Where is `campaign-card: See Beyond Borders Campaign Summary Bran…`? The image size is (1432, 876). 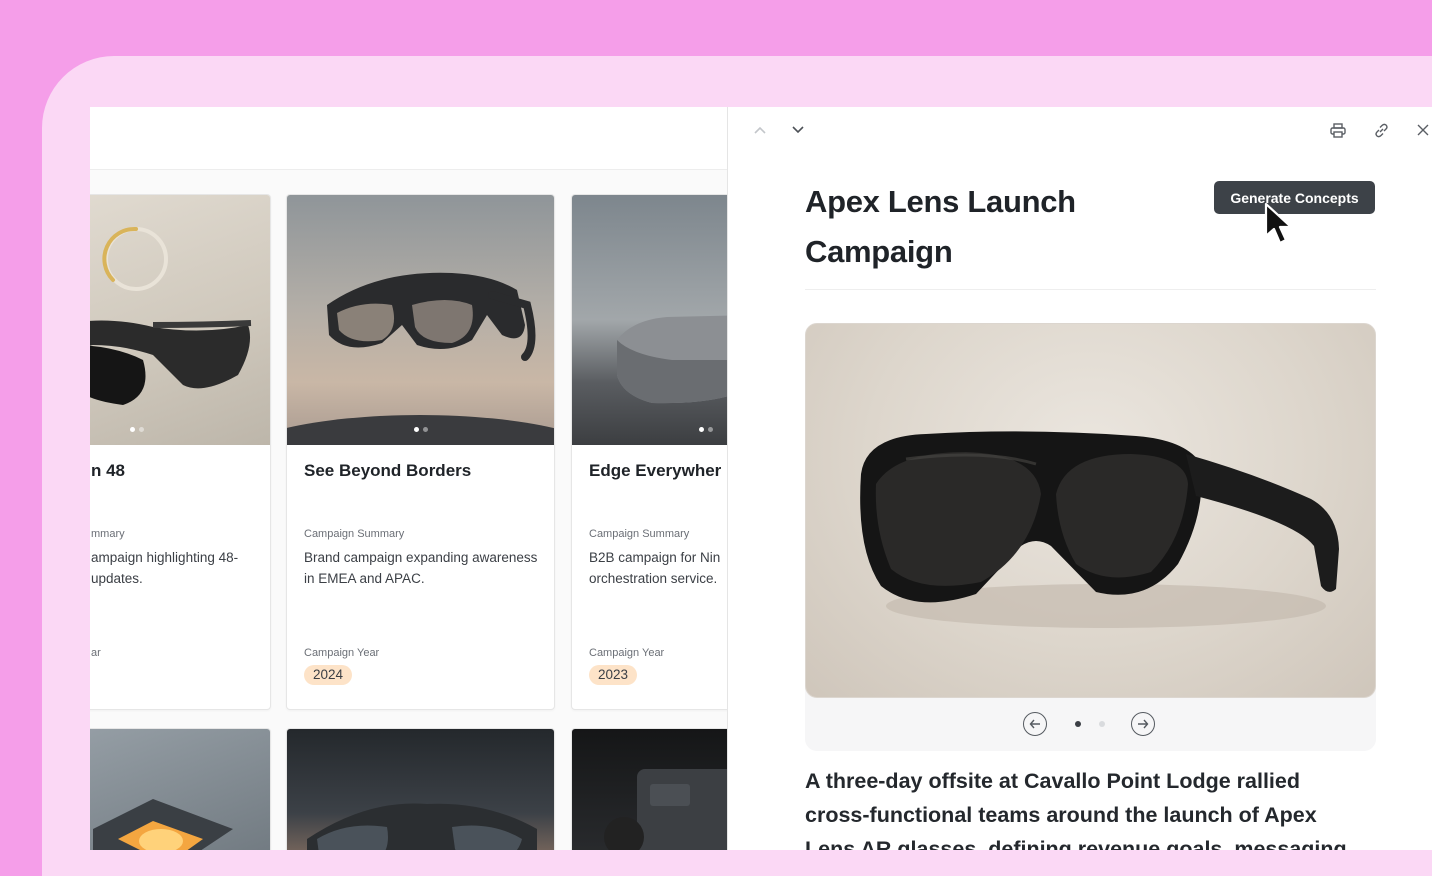 campaign-card: See Beyond Borders Campaign Summary Bran… is located at coordinates (420, 452).